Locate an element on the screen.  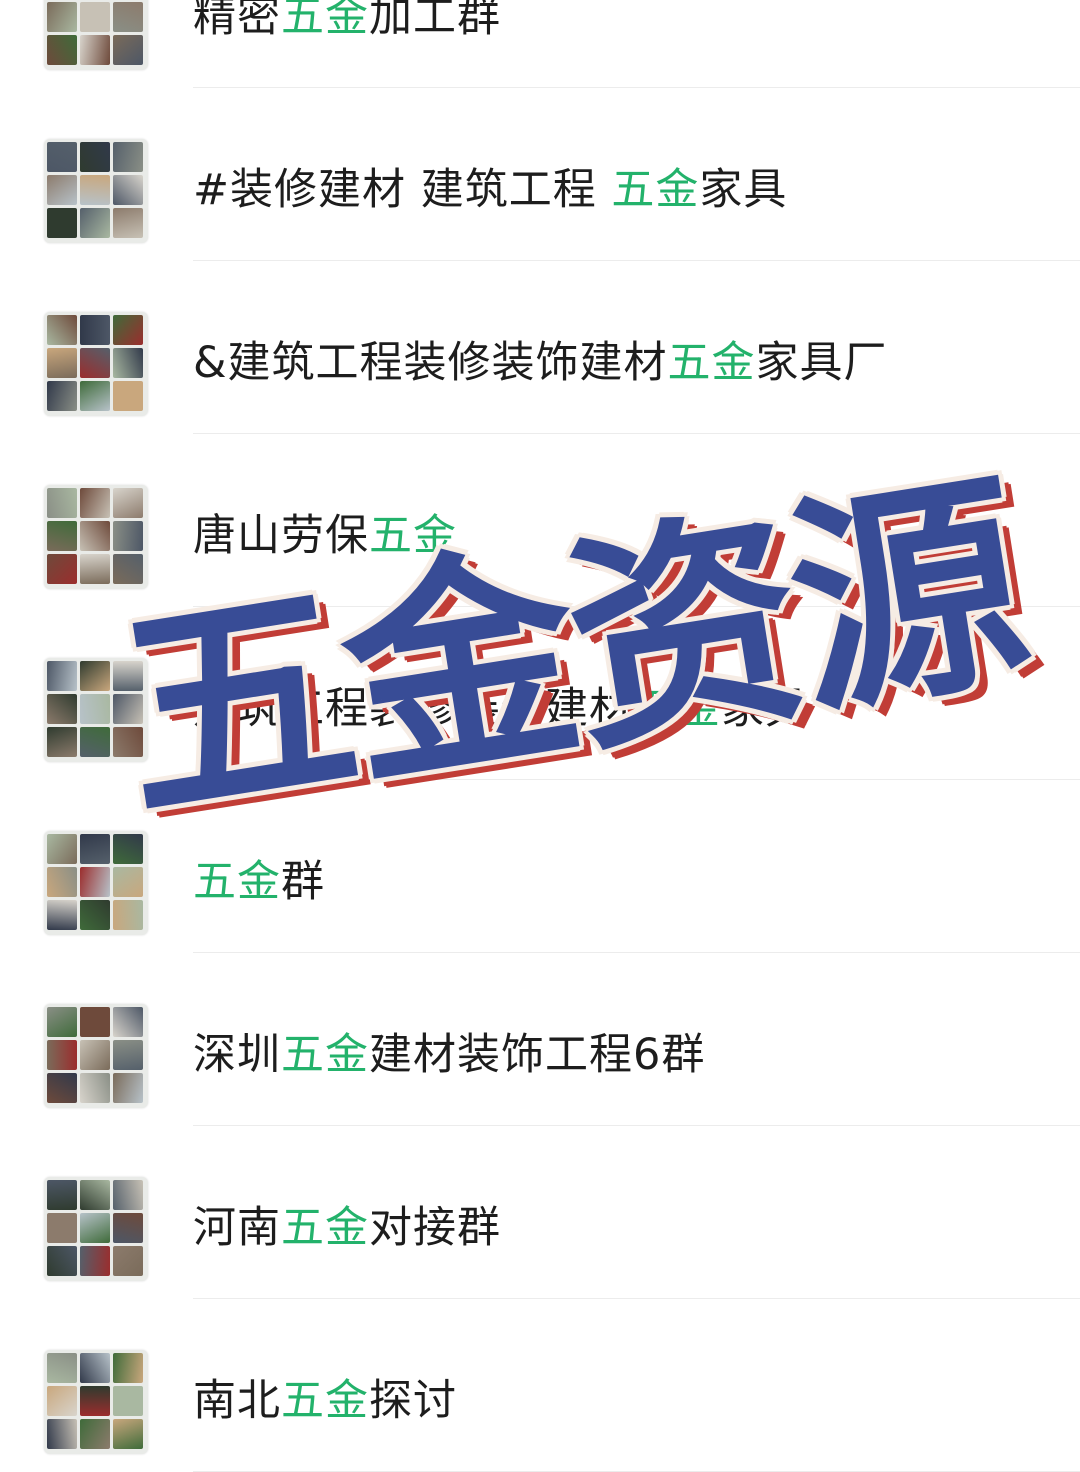
group-row: 唐山劳保五金 is located at coordinates (540, 520).